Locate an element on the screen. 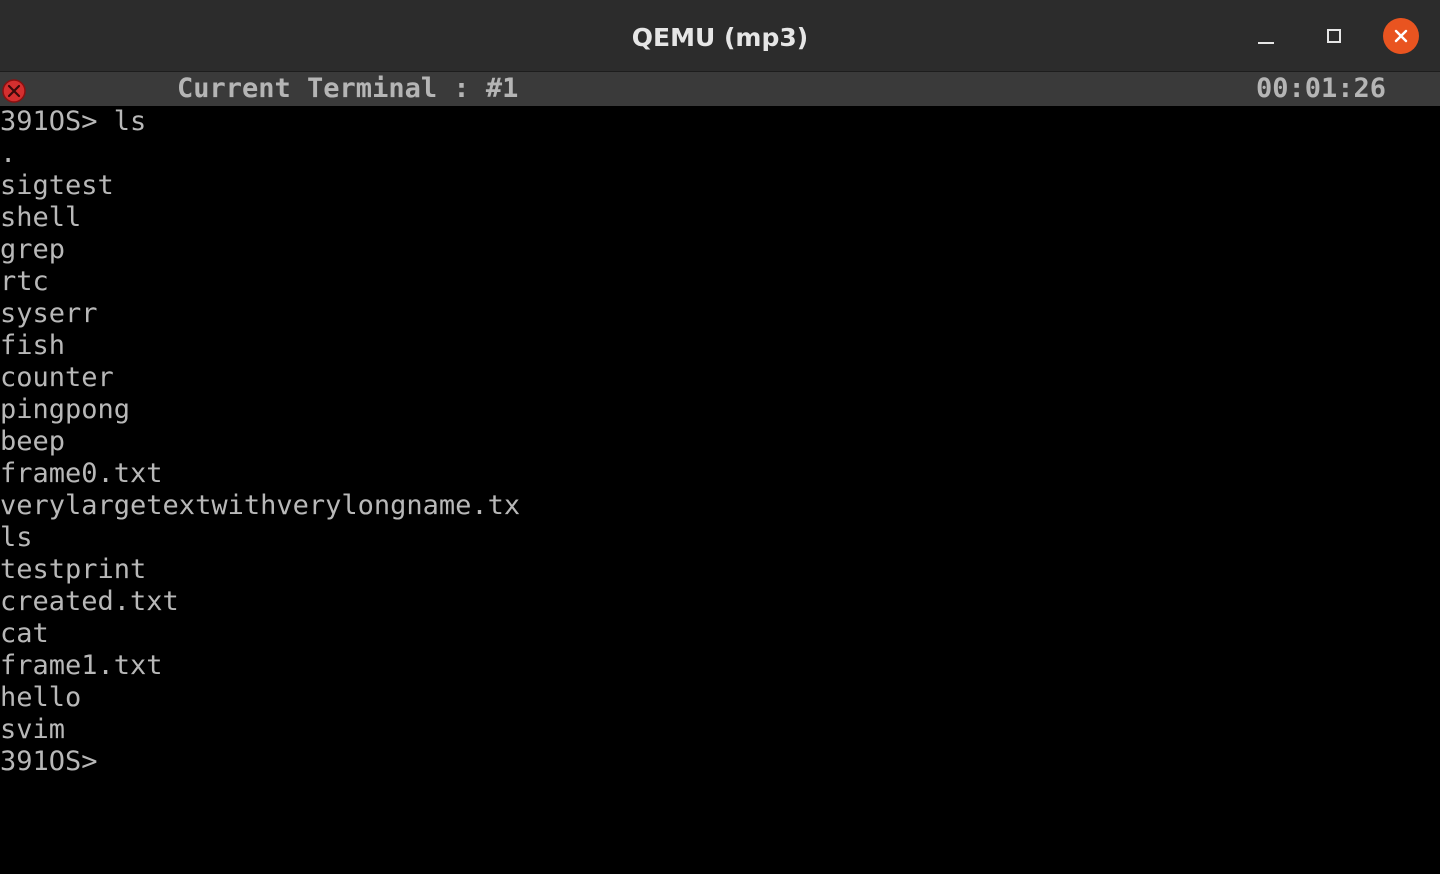  maximize-button is located at coordinates (1334, 36).